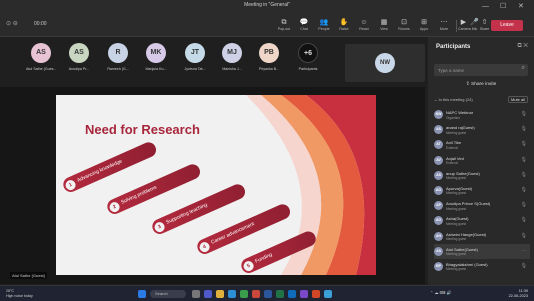 The width and height of the screenshot is (534, 301). What do you see at coordinates (248, 266) in the screenshot?
I see `point-number: 5` at bounding box center [248, 266].